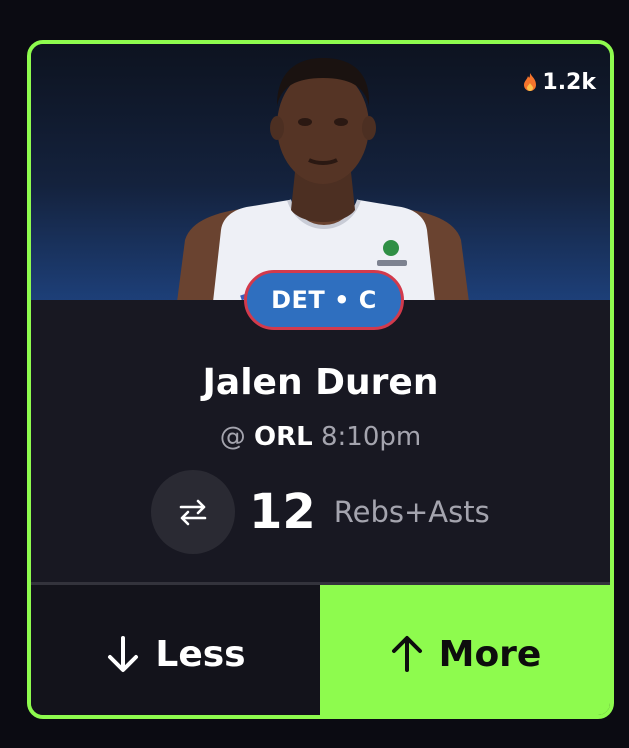 This screenshot has width=629, height=748. I want to click on more-button: More, so click(465, 650).